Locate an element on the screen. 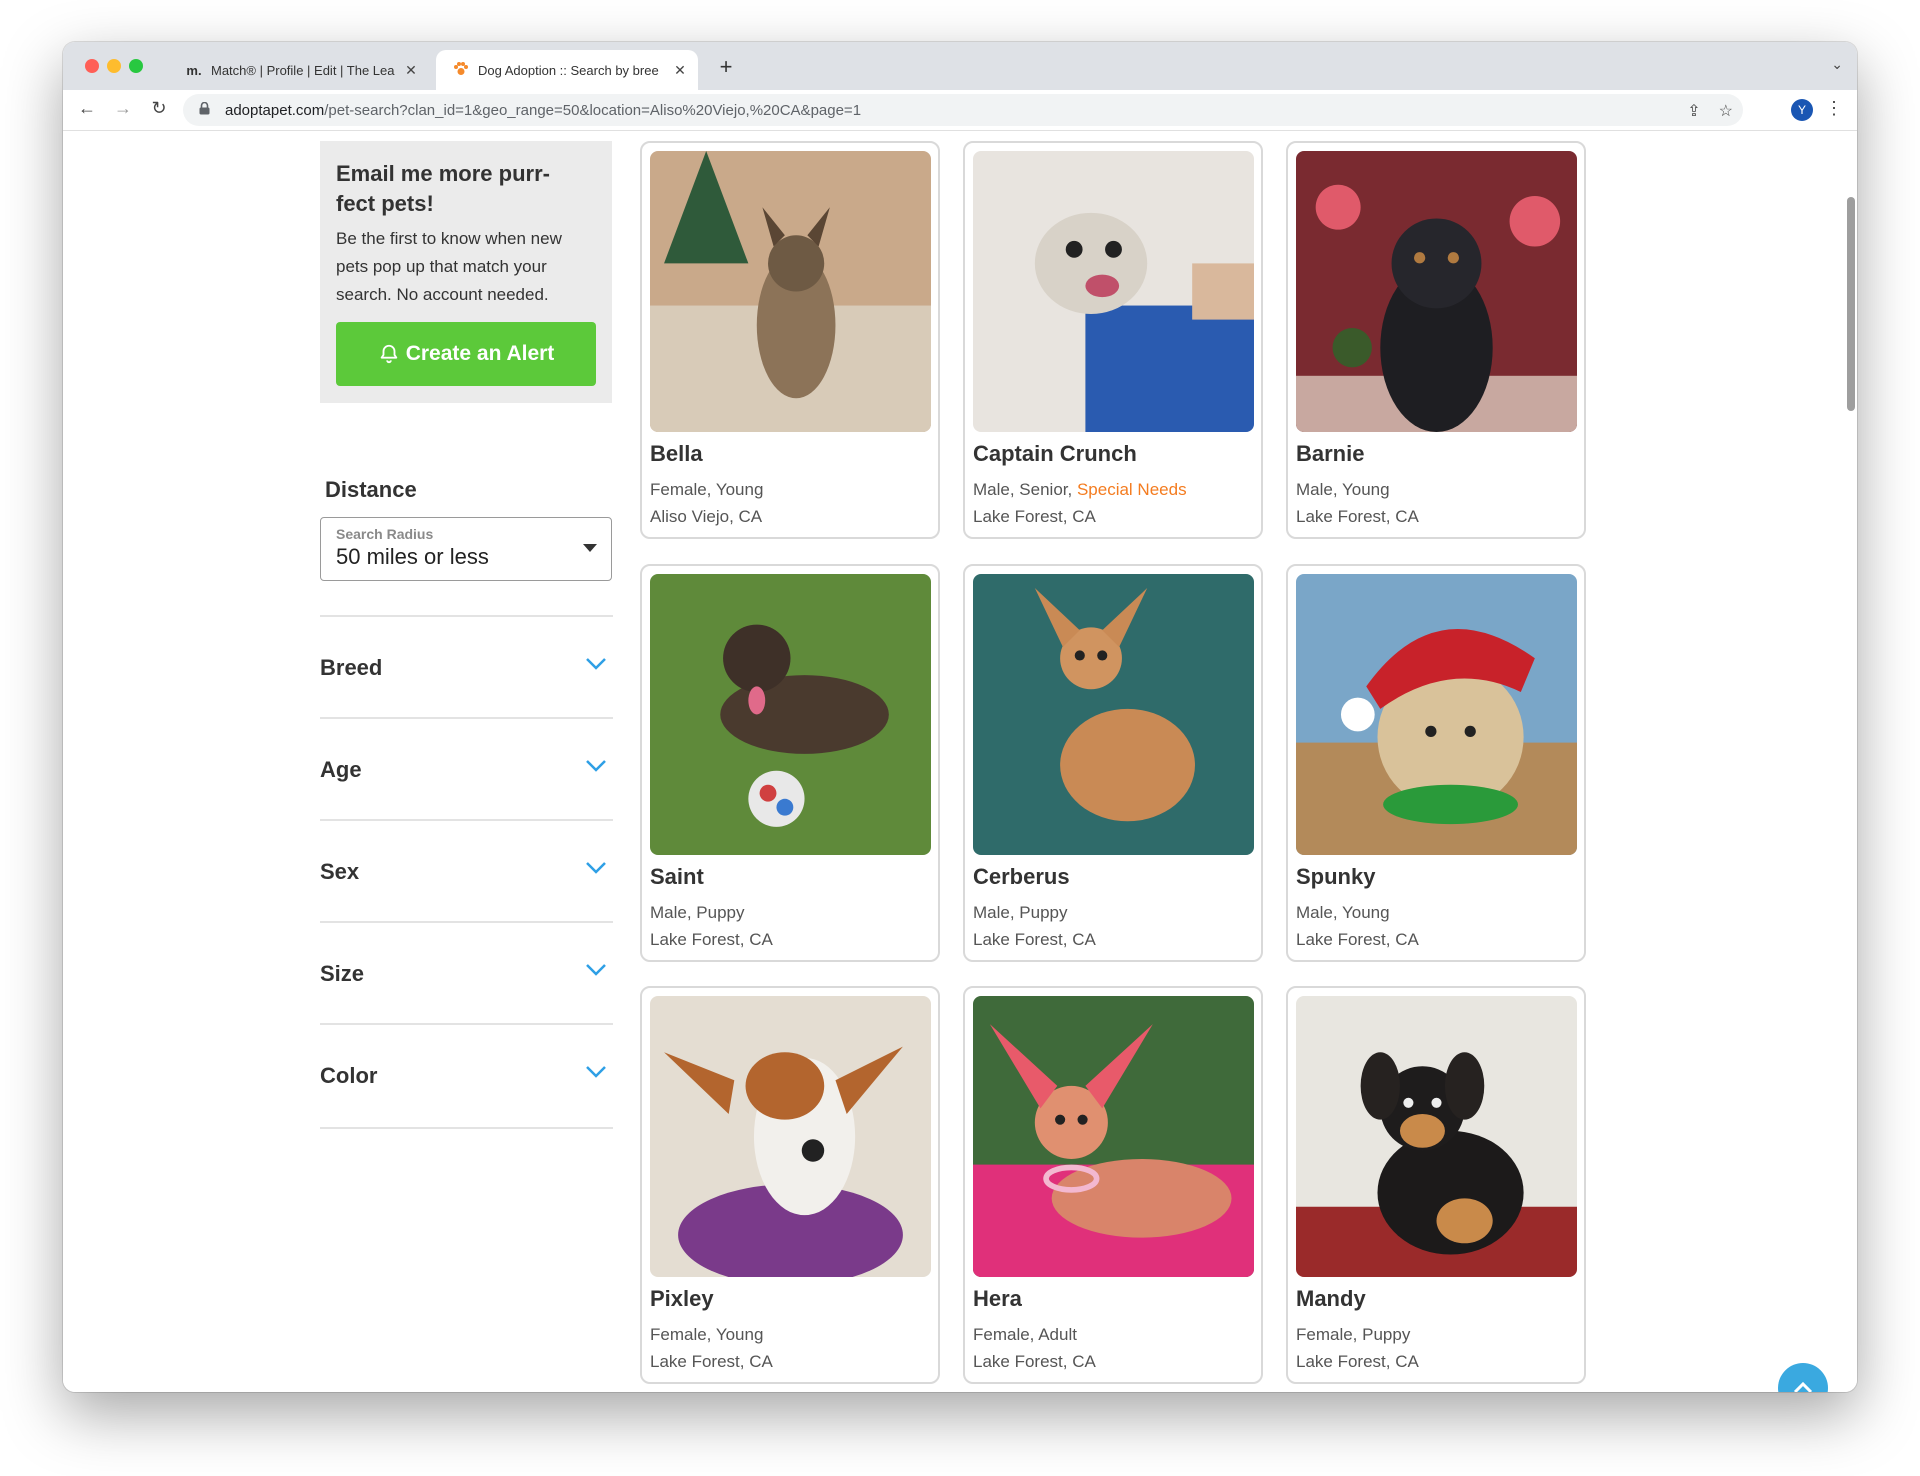 The image size is (1920, 1476). filter-color: Color is located at coordinates (466, 1076).